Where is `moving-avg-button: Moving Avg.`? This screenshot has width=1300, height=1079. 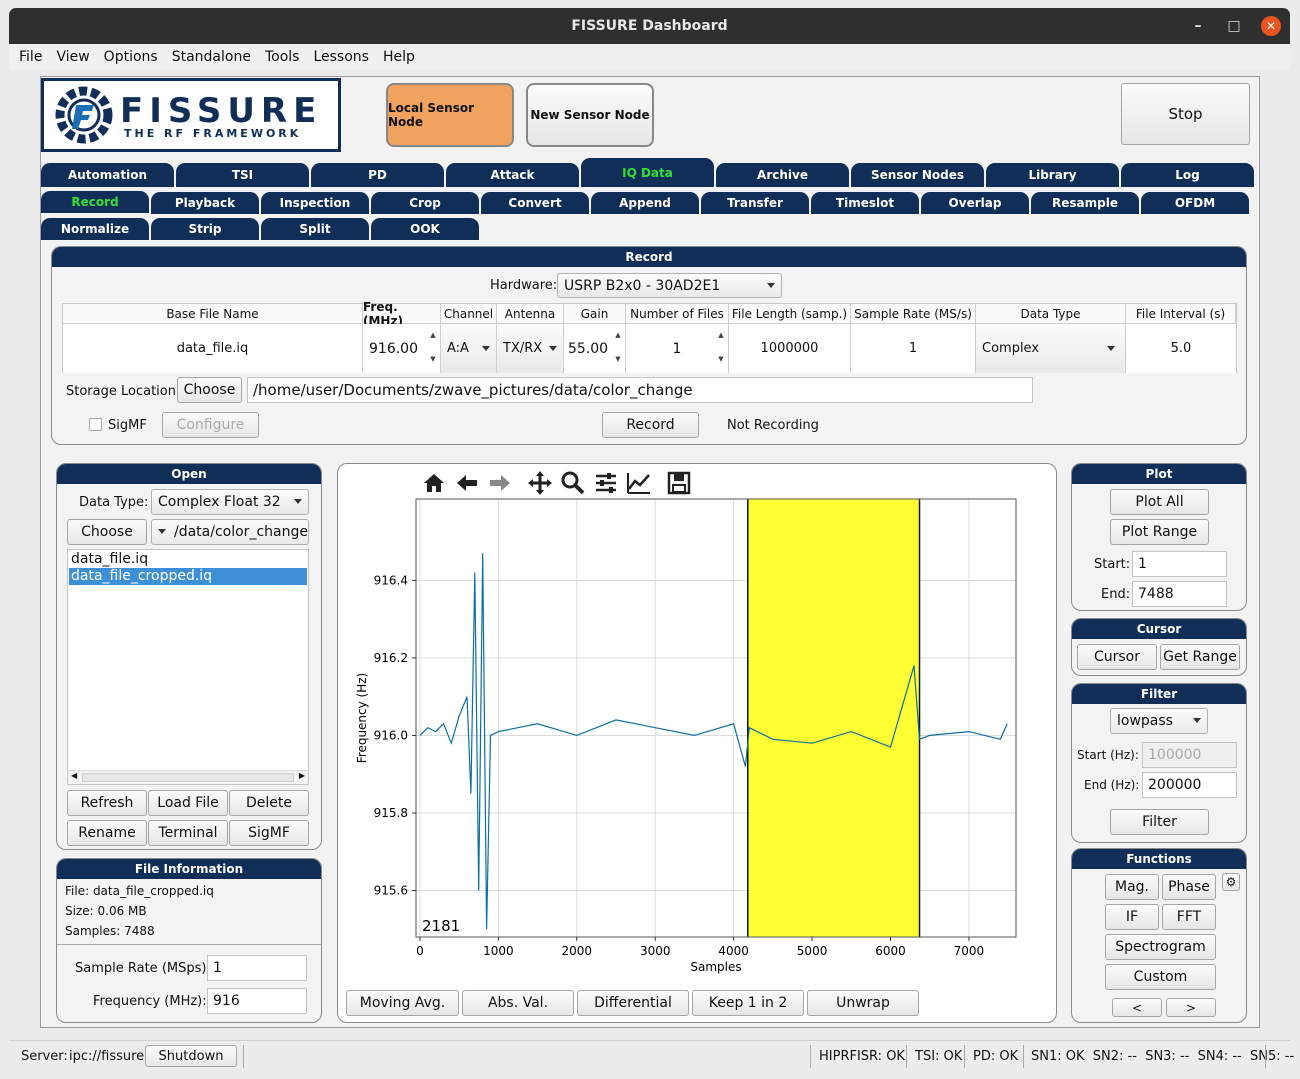 moving-avg-button: Moving Avg. is located at coordinates (402, 1003).